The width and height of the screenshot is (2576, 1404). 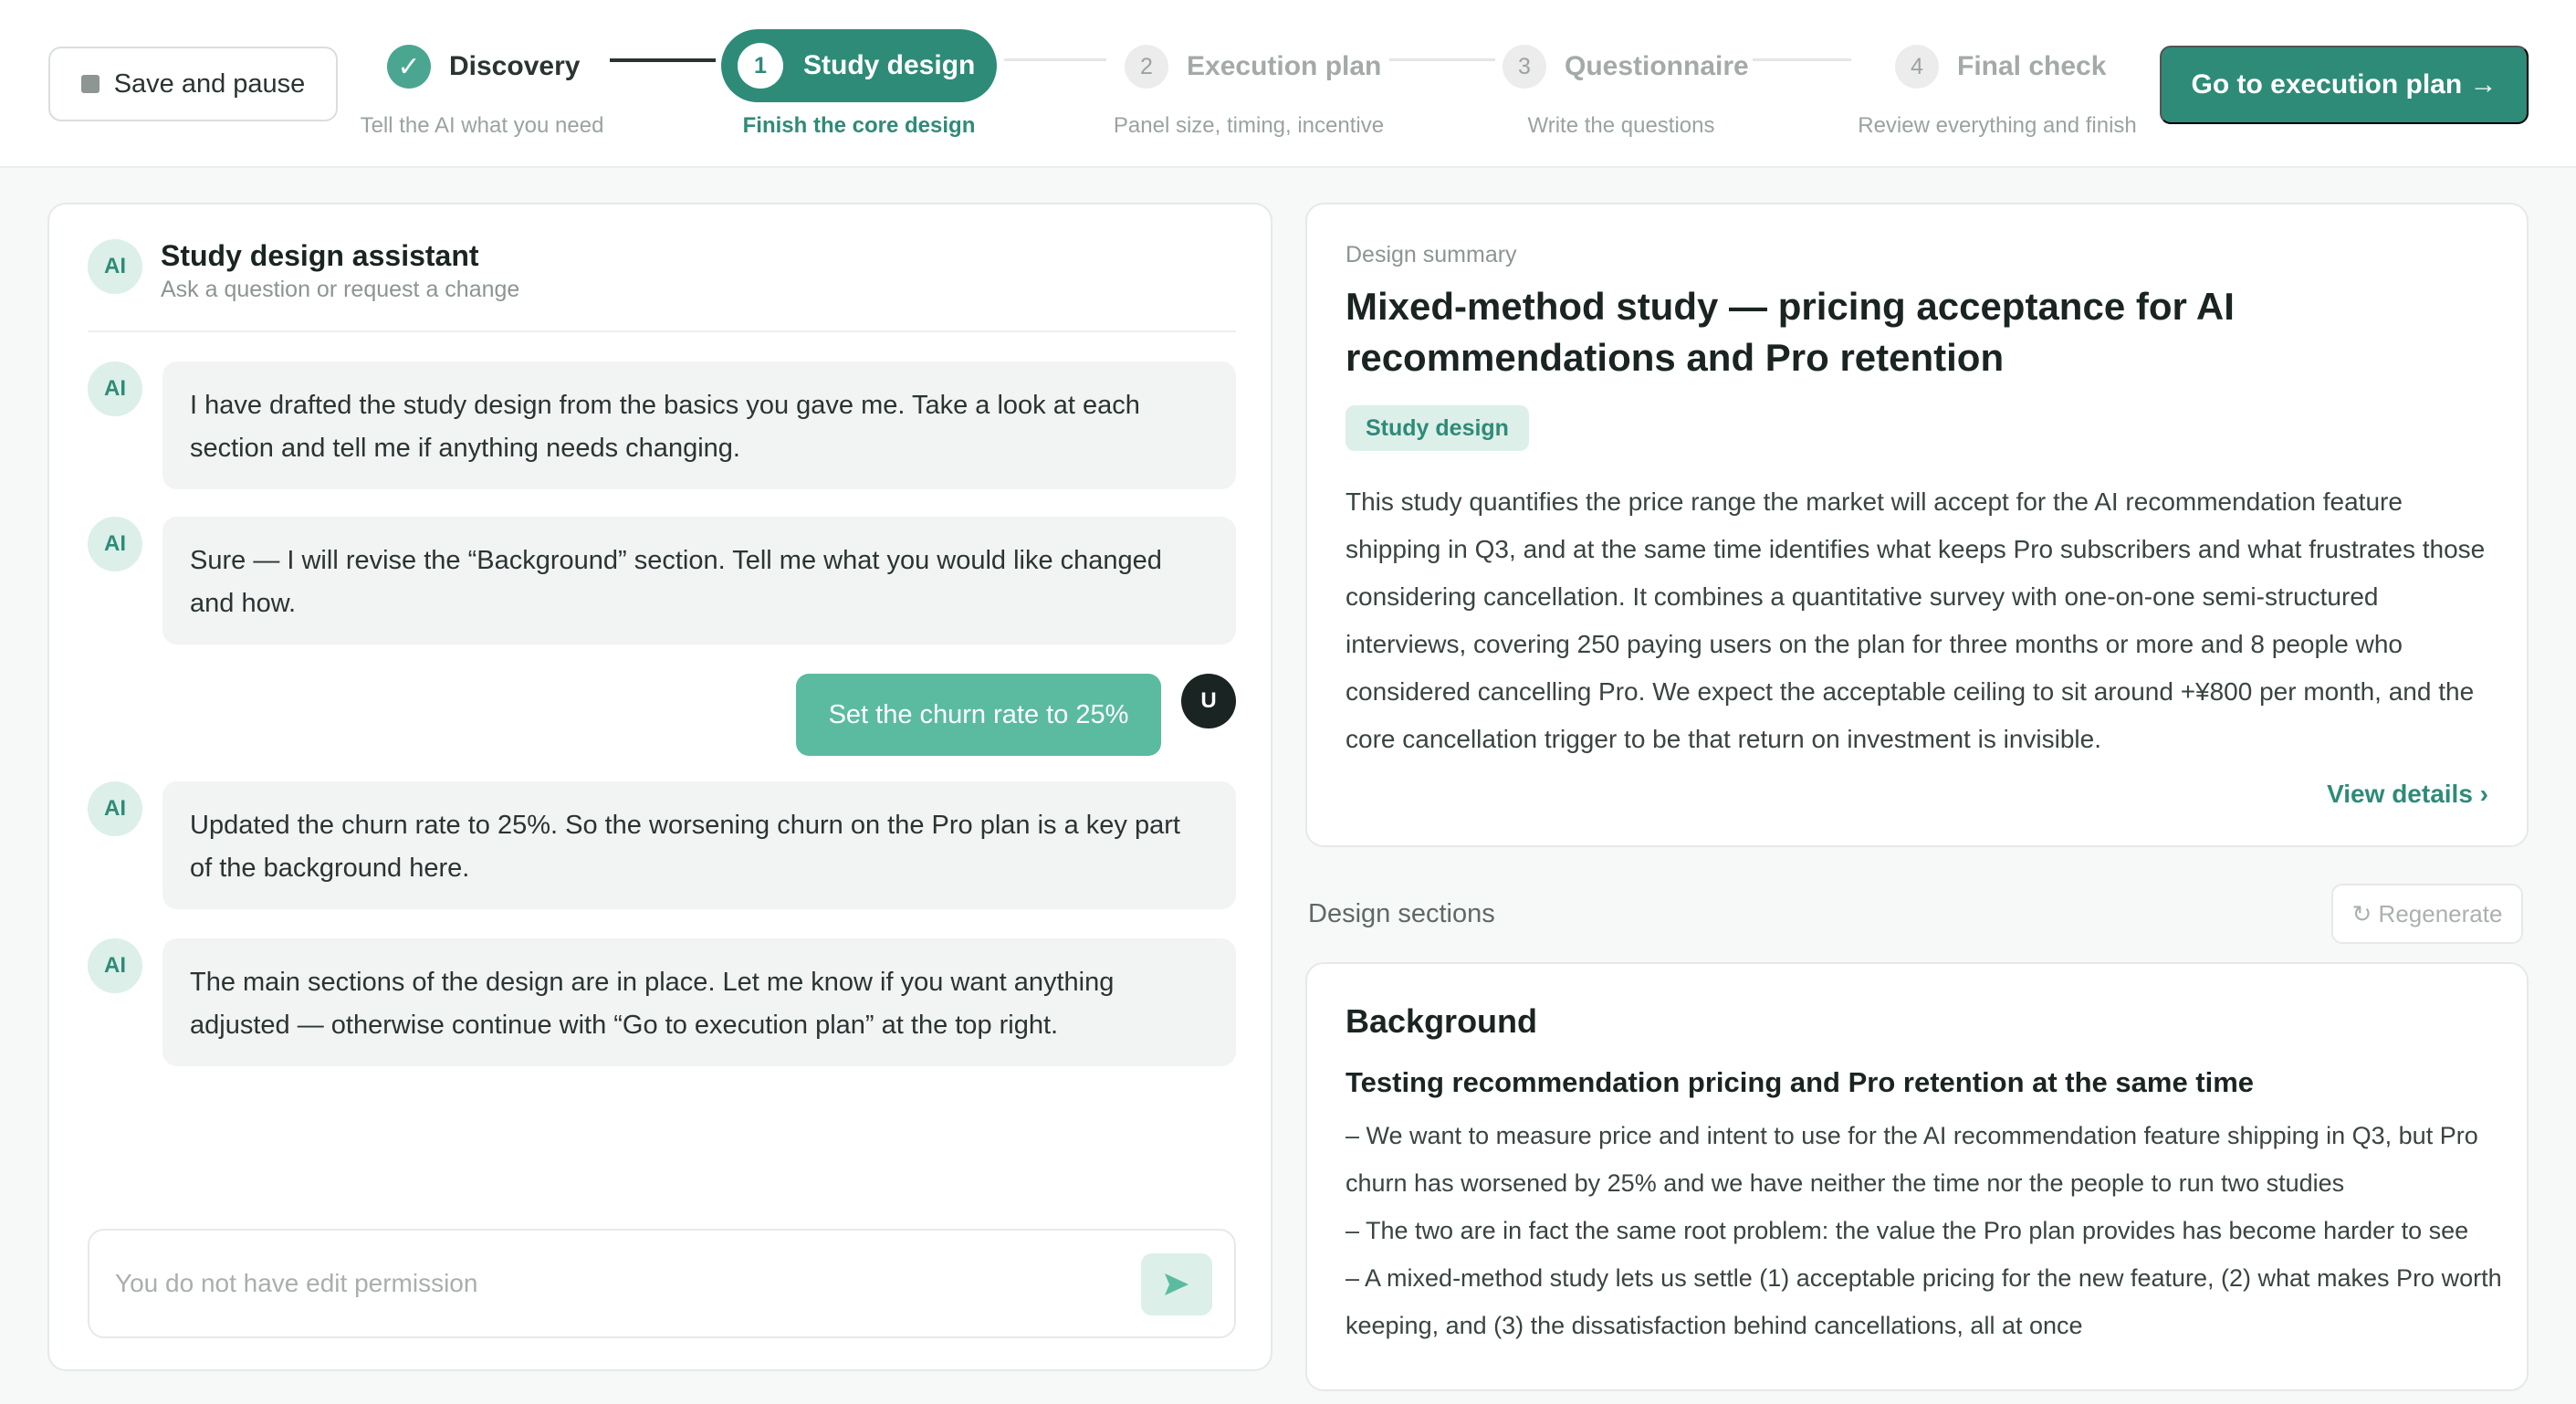 I want to click on step-final-check: 4 Final check, so click(x=2001, y=67).